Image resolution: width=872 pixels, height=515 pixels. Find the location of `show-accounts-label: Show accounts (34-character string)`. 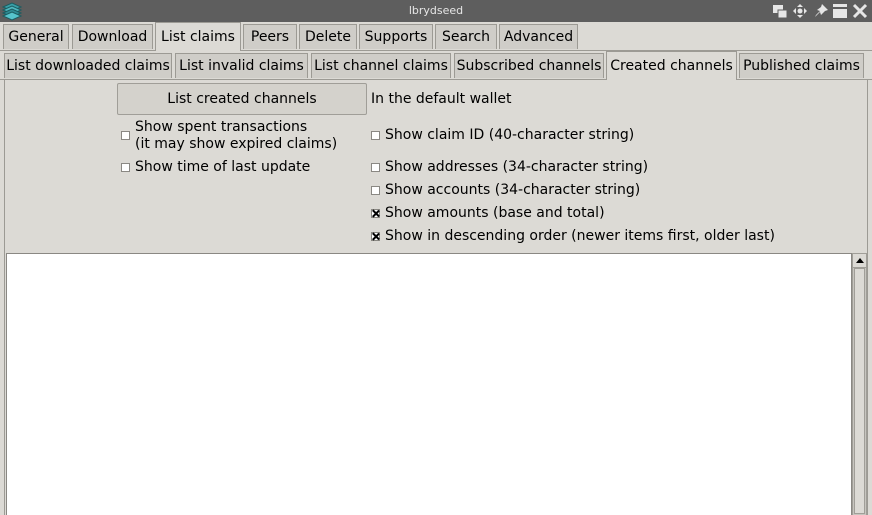

show-accounts-label: Show accounts (34-character string) is located at coordinates (512, 190).